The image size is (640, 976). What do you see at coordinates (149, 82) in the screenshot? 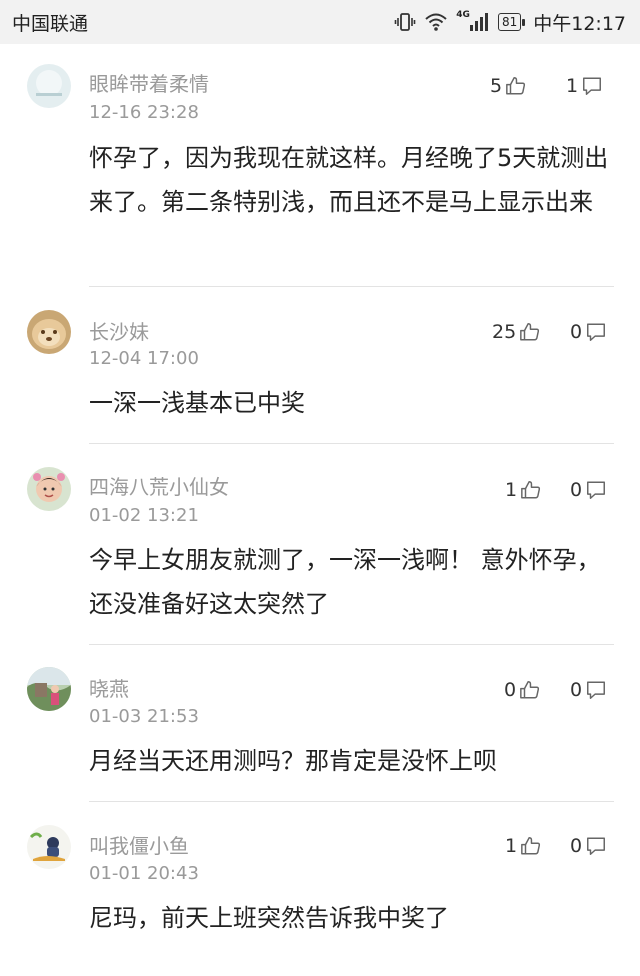
I see `username: 眼眸带着柔情` at bounding box center [149, 82].